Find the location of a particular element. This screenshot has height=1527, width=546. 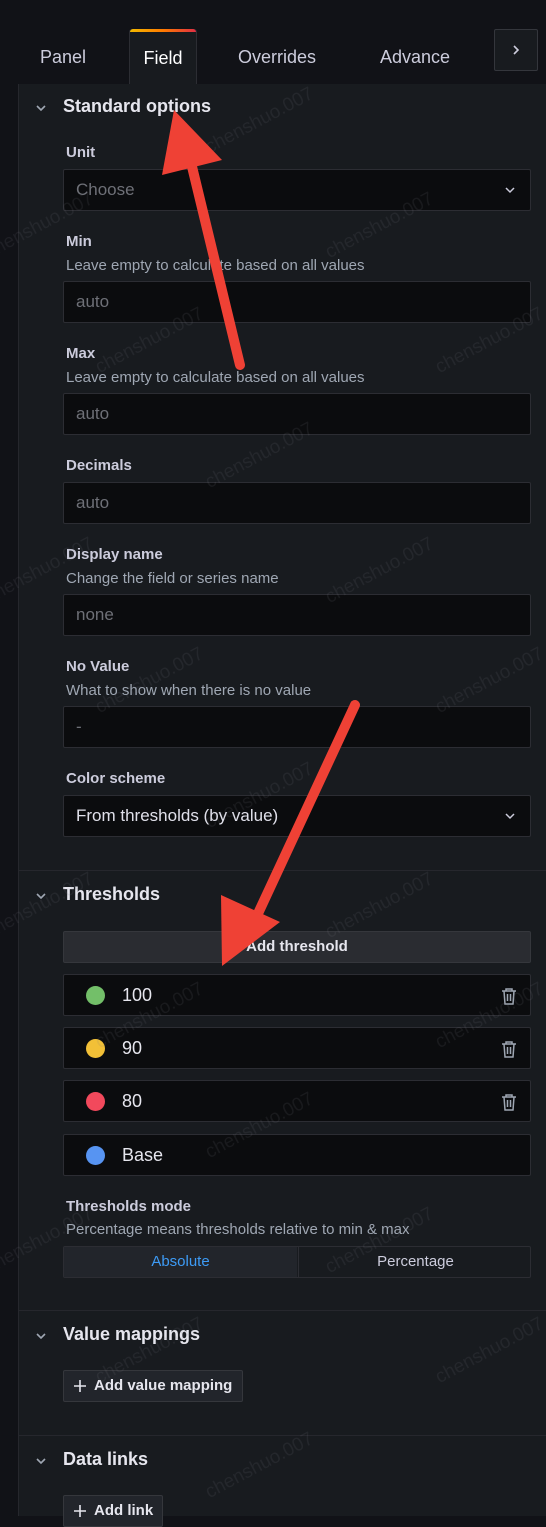

thresholds-mode-label: Thresholds mode is located at coordinates (129, 1206).